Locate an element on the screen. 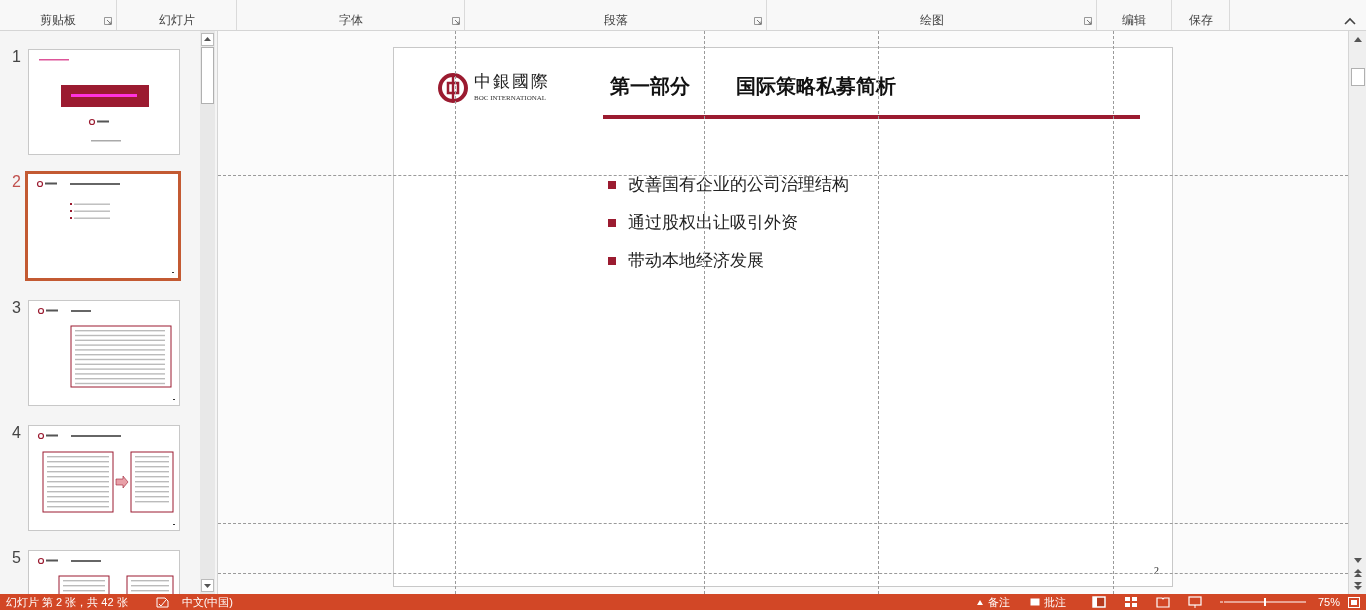 This screenshot has height=610, width=1366. group-label: 幻灯片 is located at coordinates (176, 20).